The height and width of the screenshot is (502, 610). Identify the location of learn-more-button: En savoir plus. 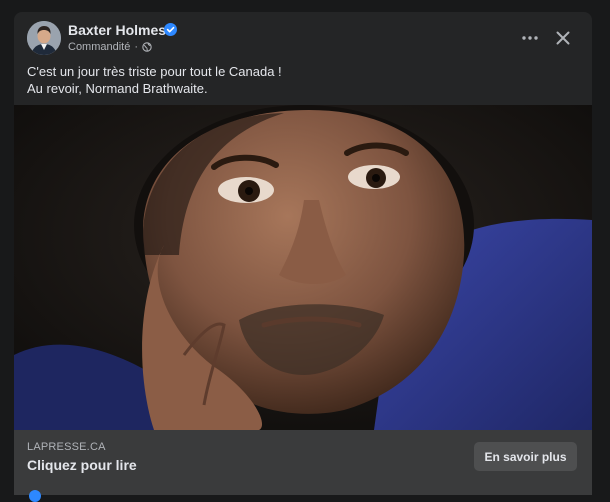
(525, 456).